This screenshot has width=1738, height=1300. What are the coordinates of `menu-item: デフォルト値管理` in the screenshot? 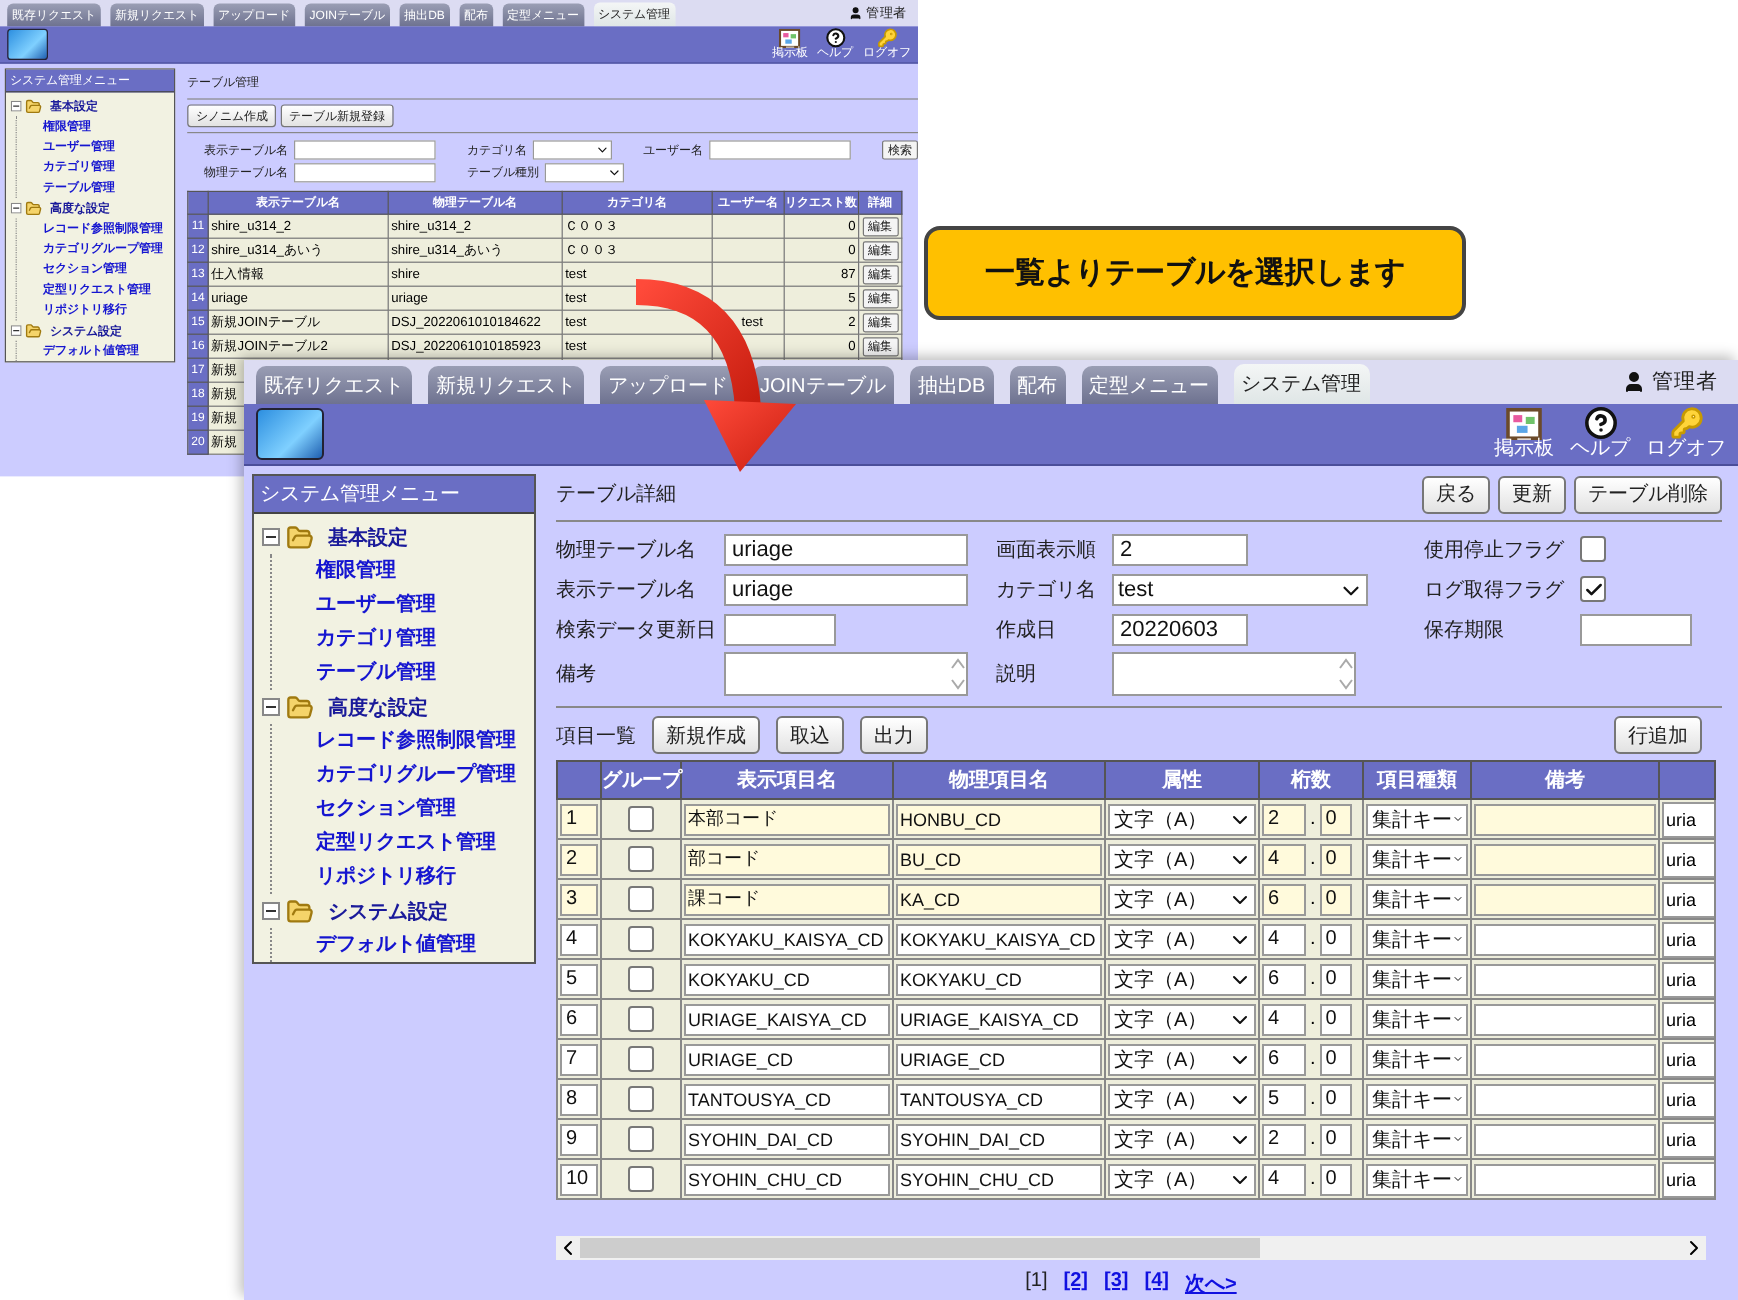 It's located at (421, 945).